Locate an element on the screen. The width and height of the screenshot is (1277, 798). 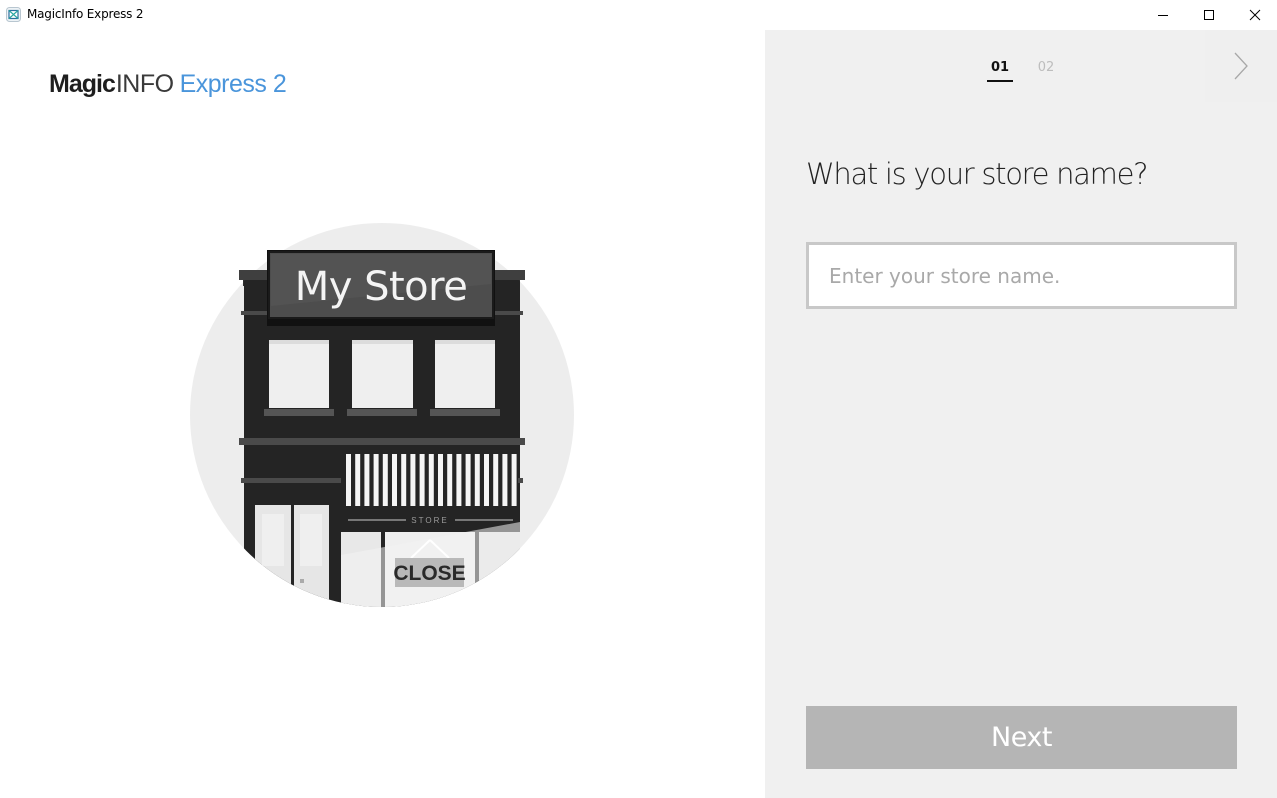
minimize-button is located at coordinates (1163, 15).